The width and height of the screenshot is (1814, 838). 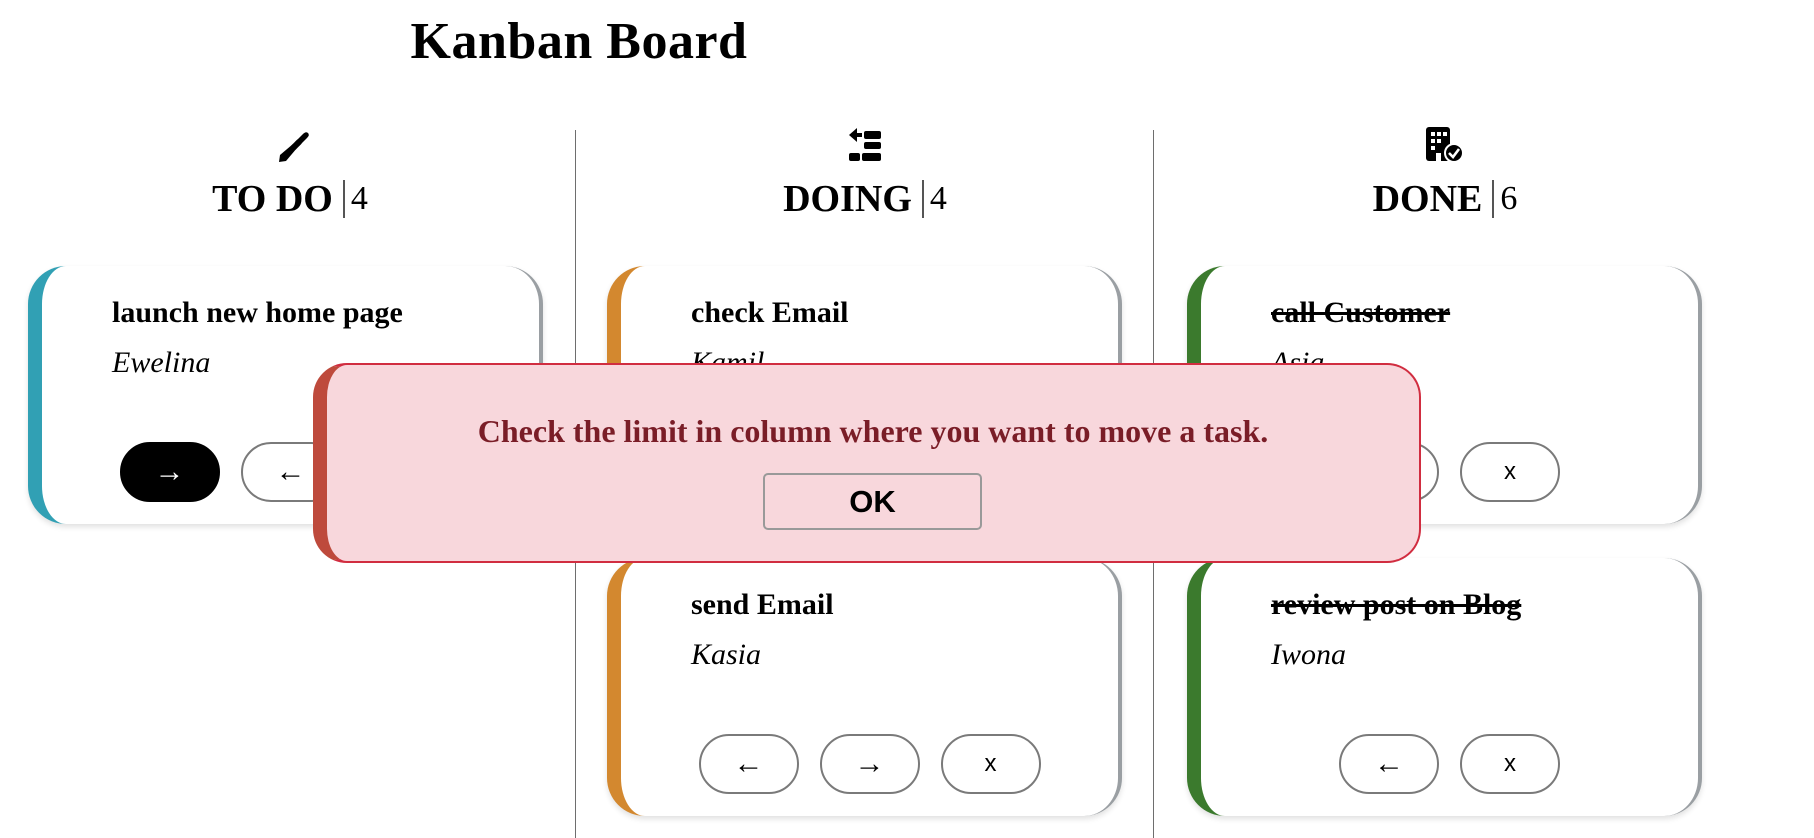 I want to click on building-check-icon, so click(x=1445, y=145).